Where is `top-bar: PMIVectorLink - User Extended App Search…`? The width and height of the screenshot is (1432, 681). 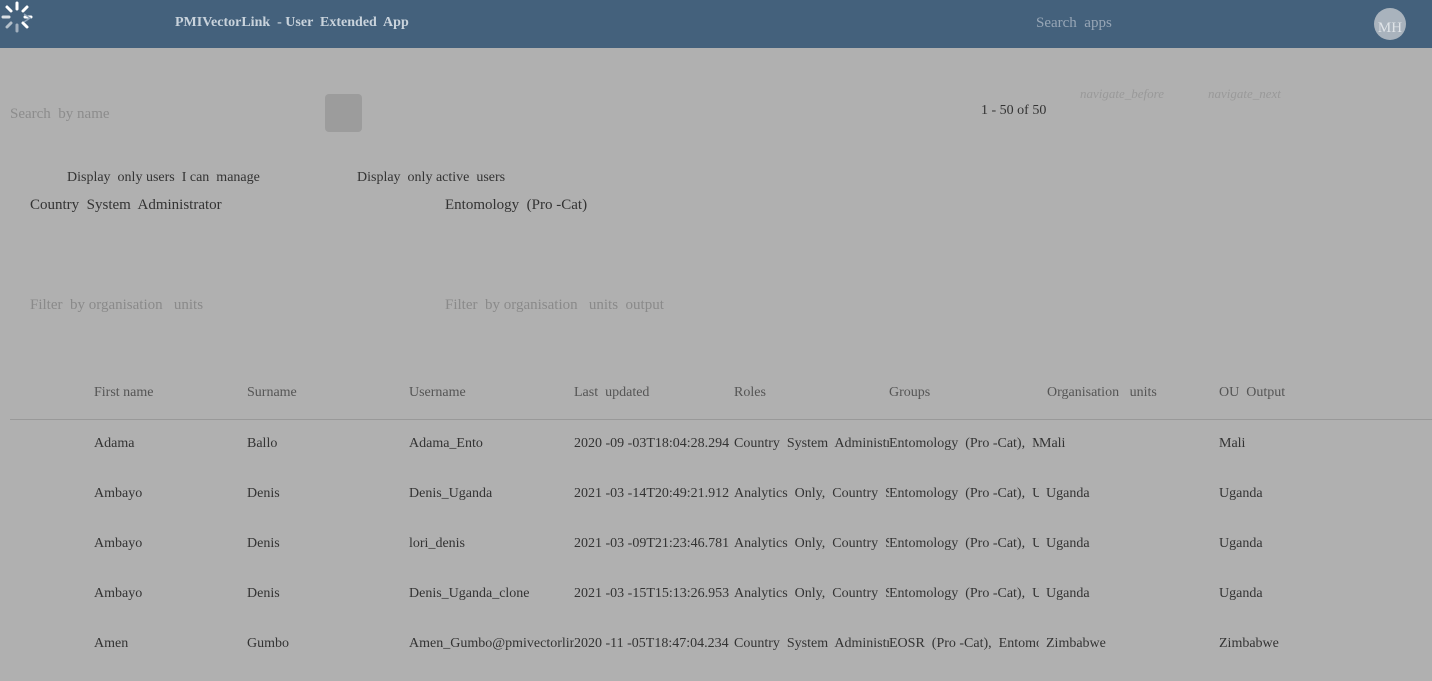 top-bar: PMIVectorLink - User Extended App Search… is located at coordinates (716, 24).